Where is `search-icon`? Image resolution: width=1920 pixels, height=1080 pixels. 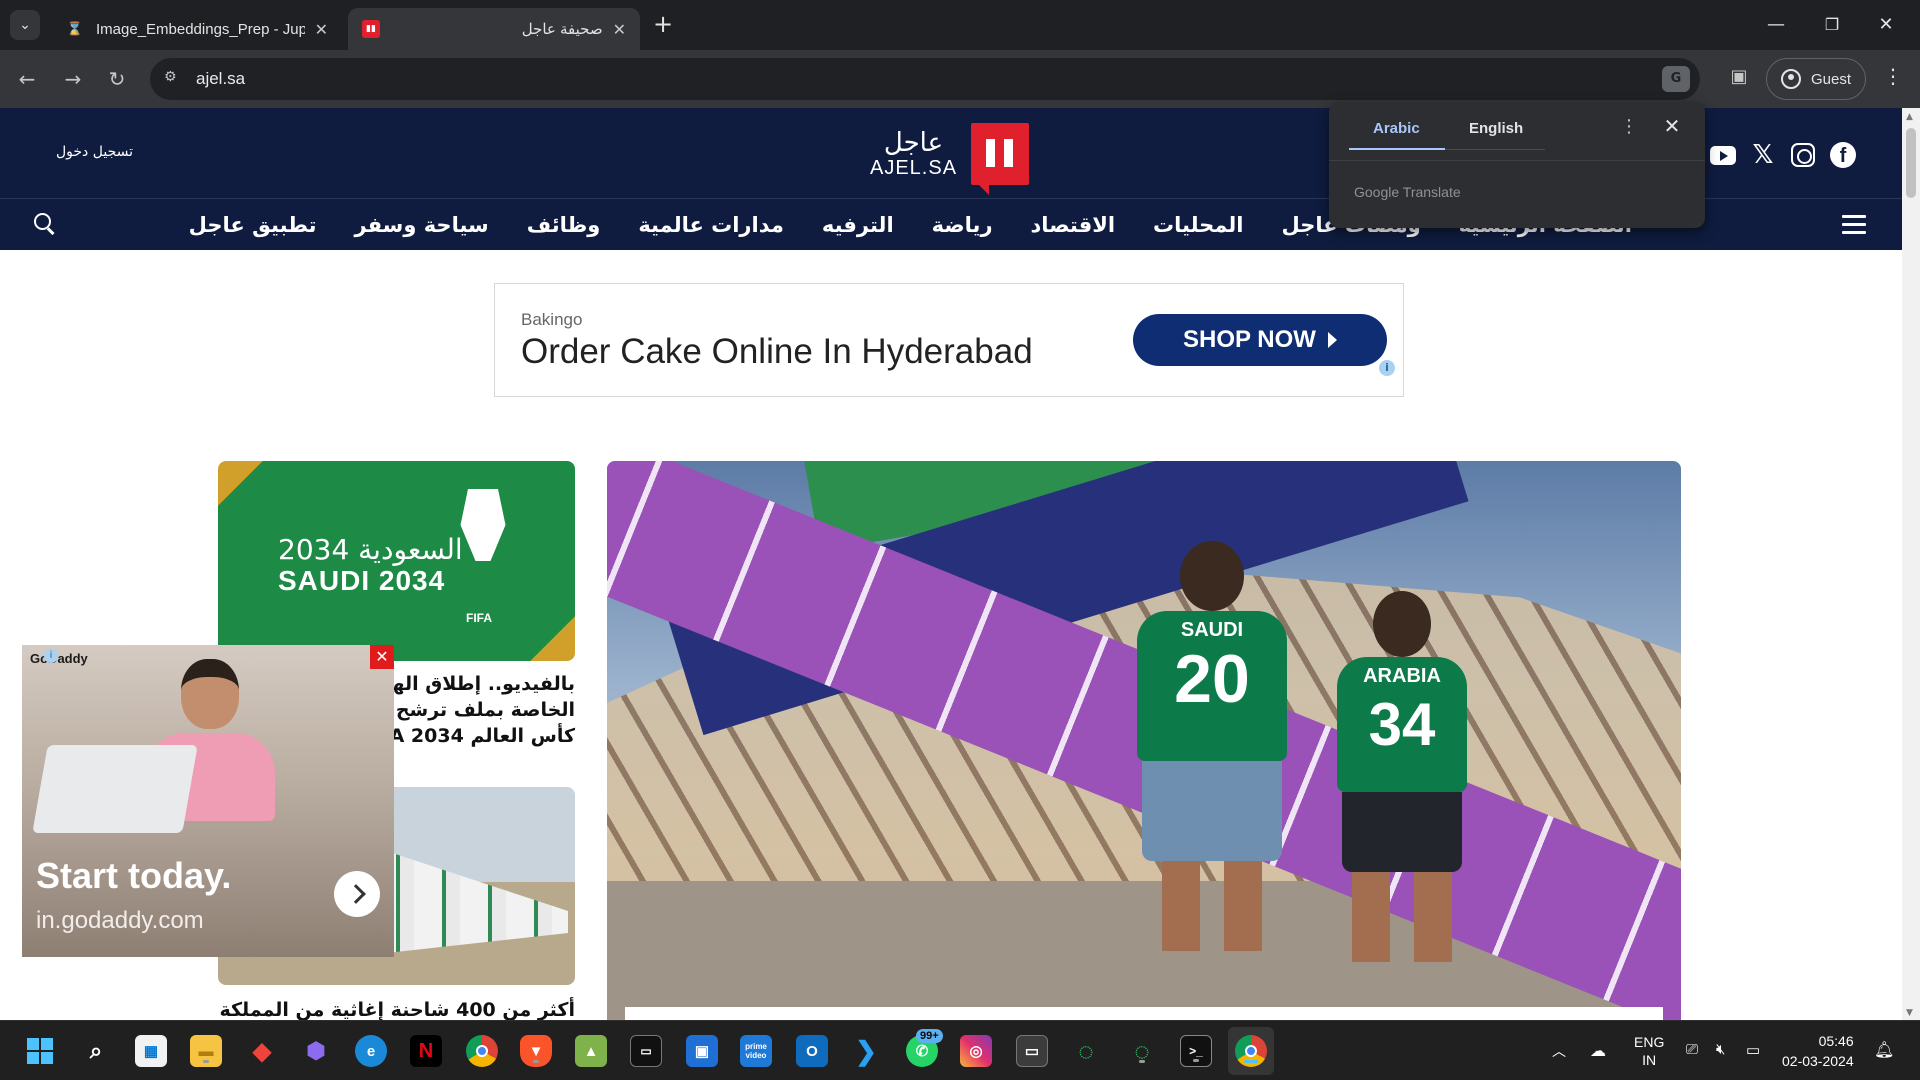
search-icon is located at coordinates (45, 224).